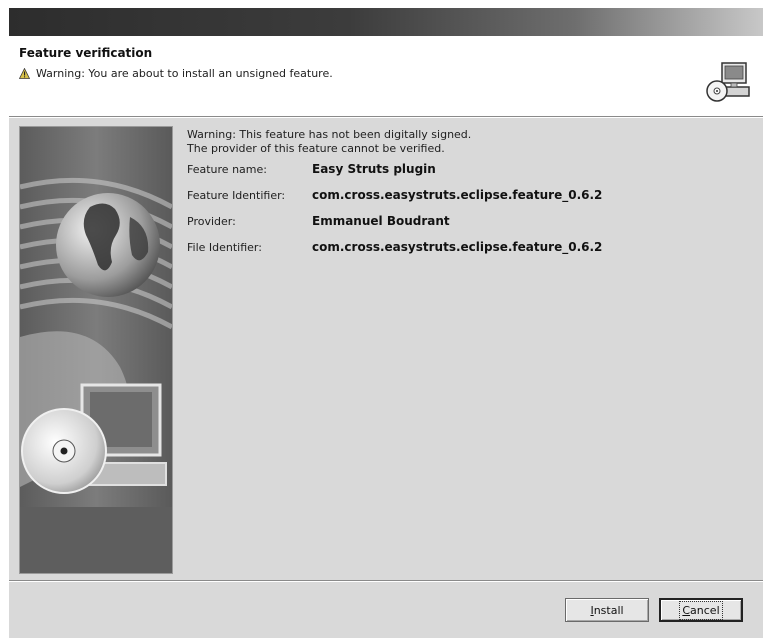  I want to click on cancel-button: Cancel, so click(701, 610).